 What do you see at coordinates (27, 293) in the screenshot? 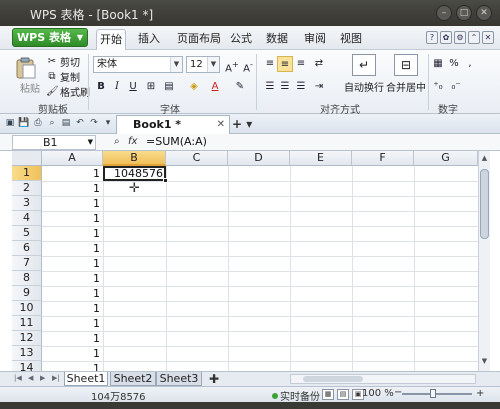
I see `row-header: 9` at bounding box center [27, 293].